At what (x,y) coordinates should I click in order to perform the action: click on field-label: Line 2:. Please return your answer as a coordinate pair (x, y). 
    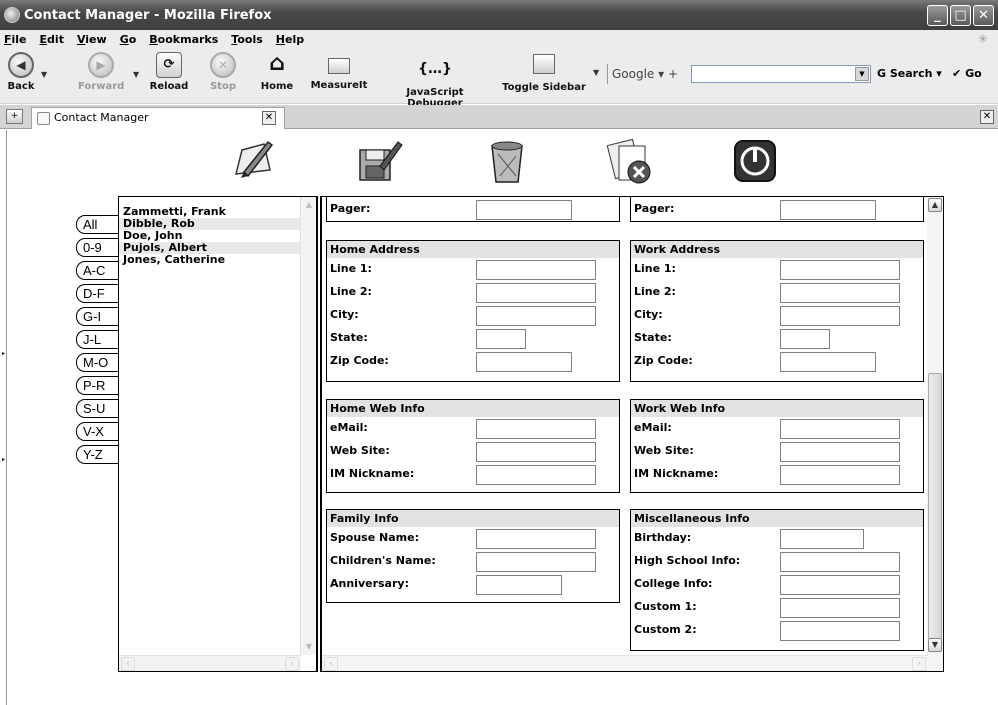
    Looking at the image, I should click on (351, 291).